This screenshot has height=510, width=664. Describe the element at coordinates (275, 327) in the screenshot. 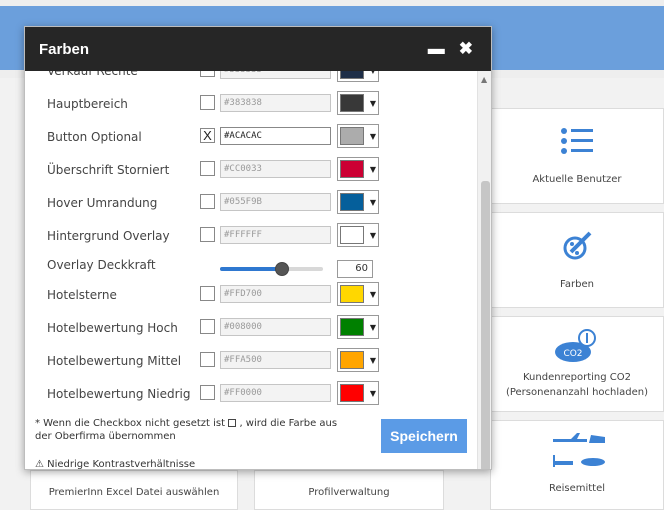

I see `hex-input: #008000` at that location.